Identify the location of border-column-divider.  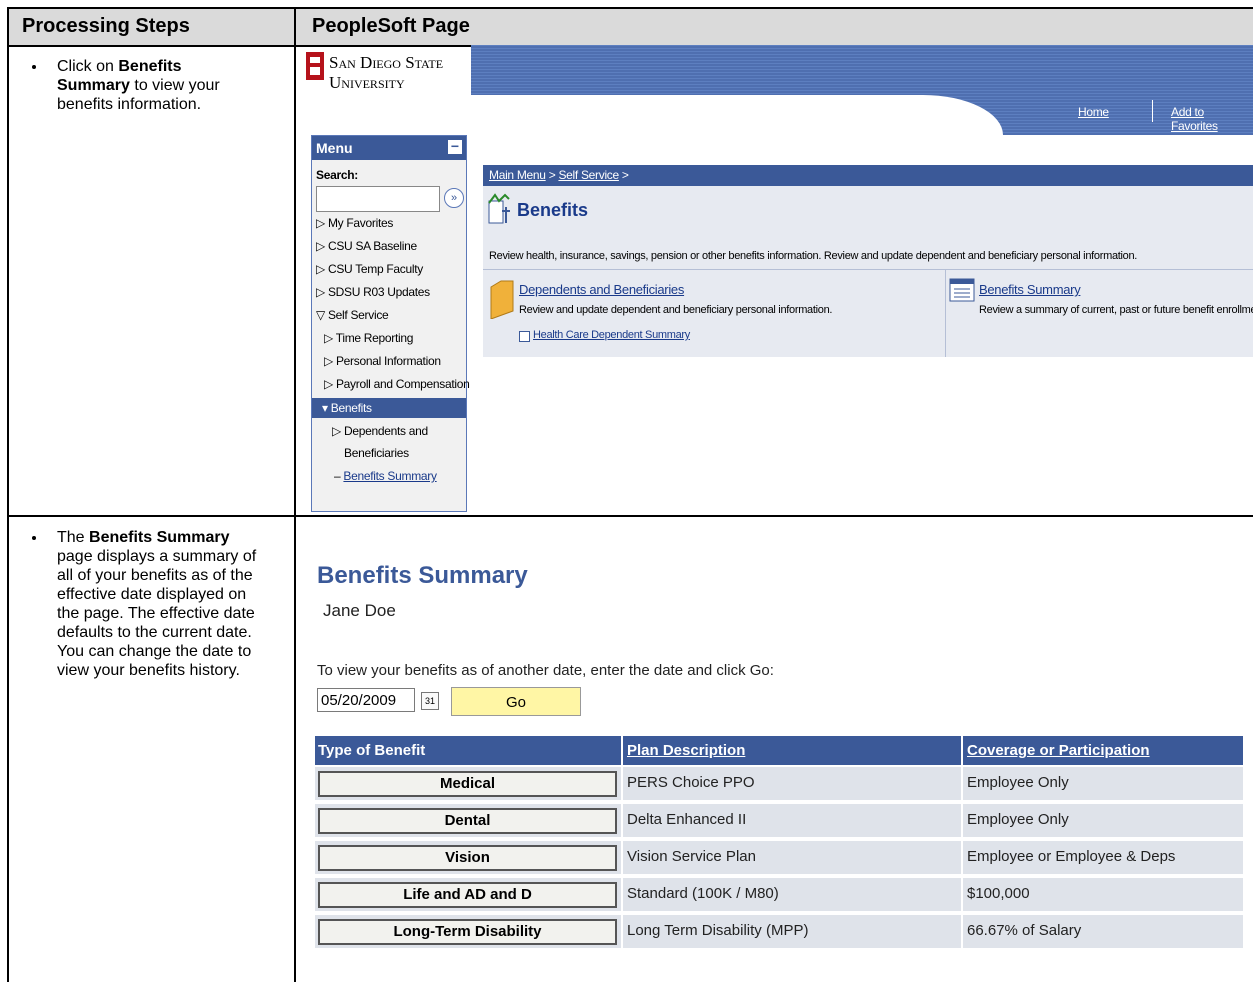
(295, 494).